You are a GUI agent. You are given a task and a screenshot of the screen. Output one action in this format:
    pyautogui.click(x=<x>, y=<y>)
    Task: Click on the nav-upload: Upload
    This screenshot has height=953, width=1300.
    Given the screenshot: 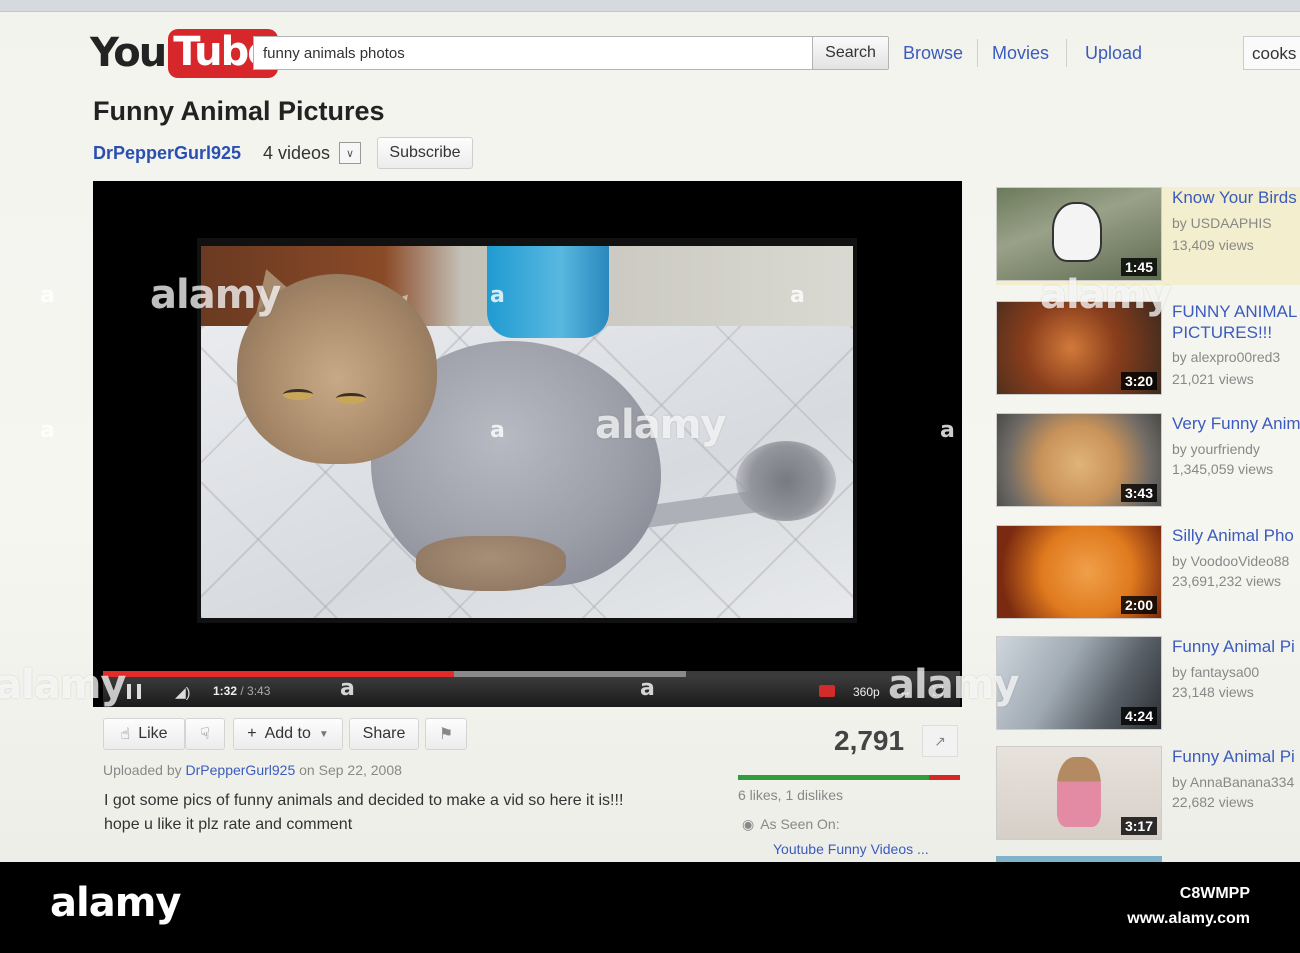 What is the action you would take?
    pyautogui.click(x=1113, y=53)
    